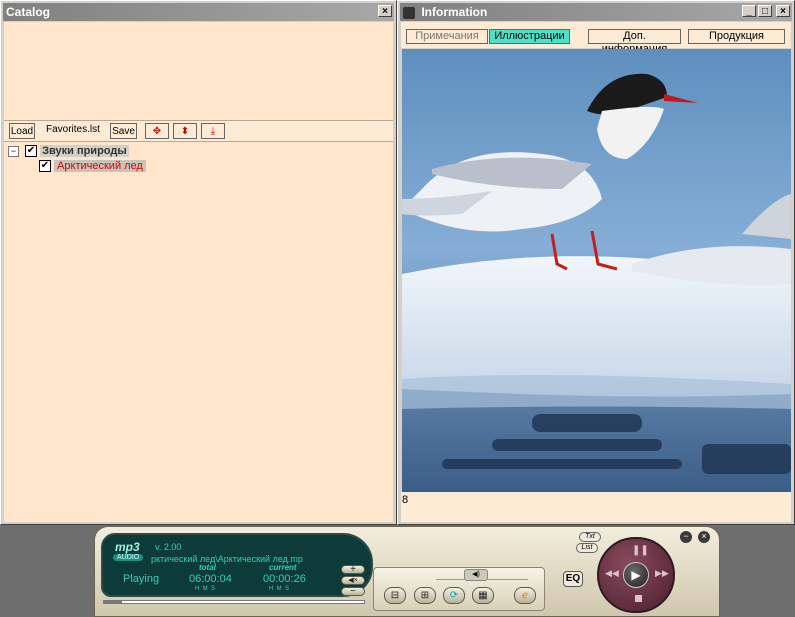 Image resolution: width=795 pixels, height=617 pixels. I want to click on playlist-button: ▦, so click(483, 595).